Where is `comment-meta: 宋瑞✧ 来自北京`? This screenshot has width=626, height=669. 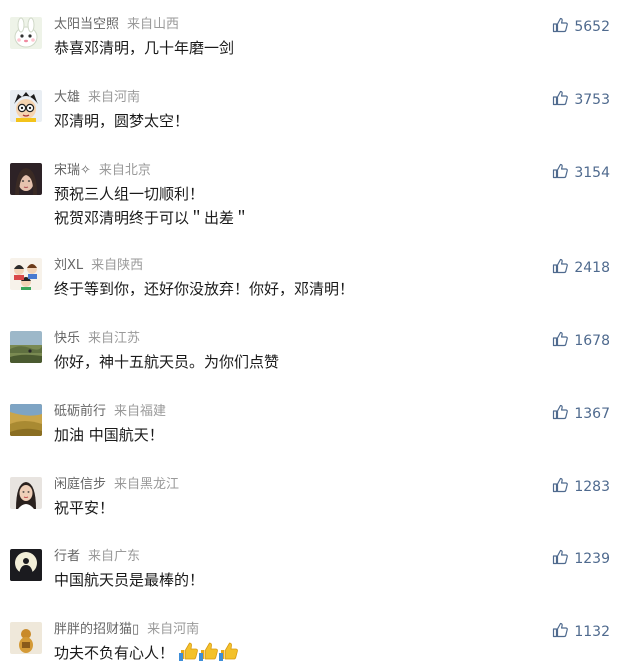 comment-meta: 宋瑞✧ 来自北京 is located at coordinates (102, 171).